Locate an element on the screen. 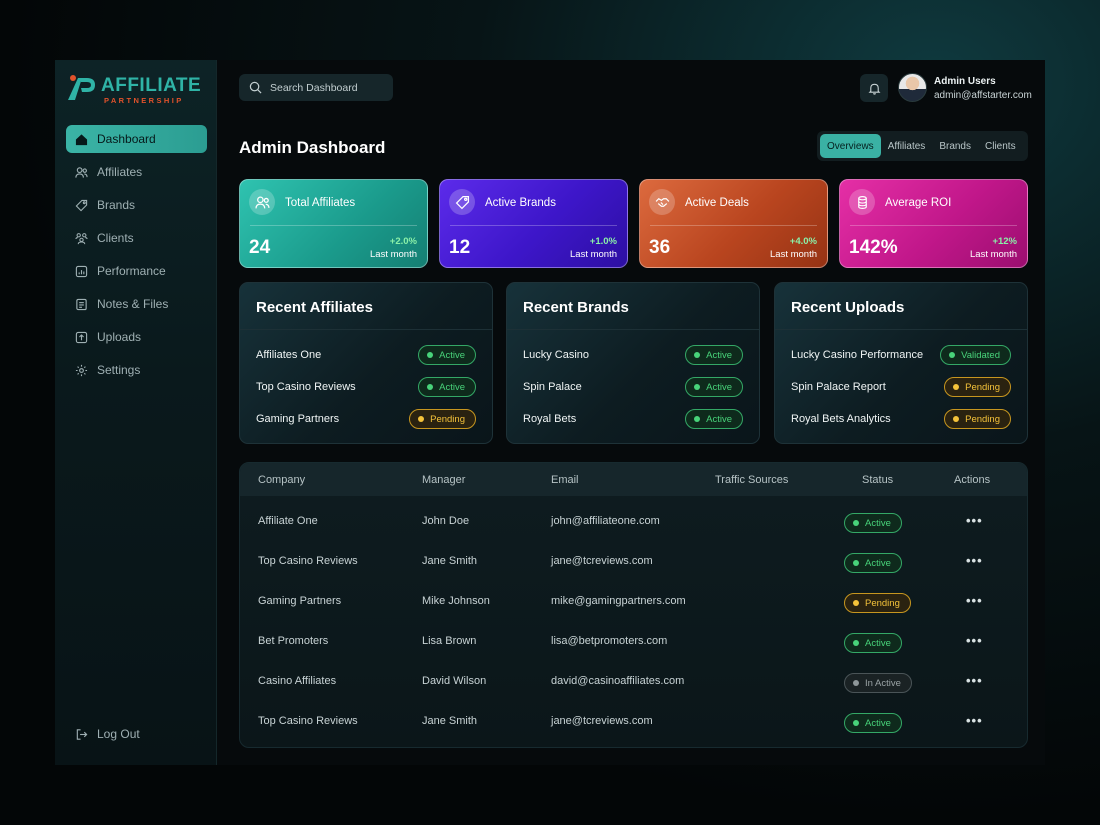  tab-bar: Overviews Affiliates Brands Clients is located at coordinates (922, 146).